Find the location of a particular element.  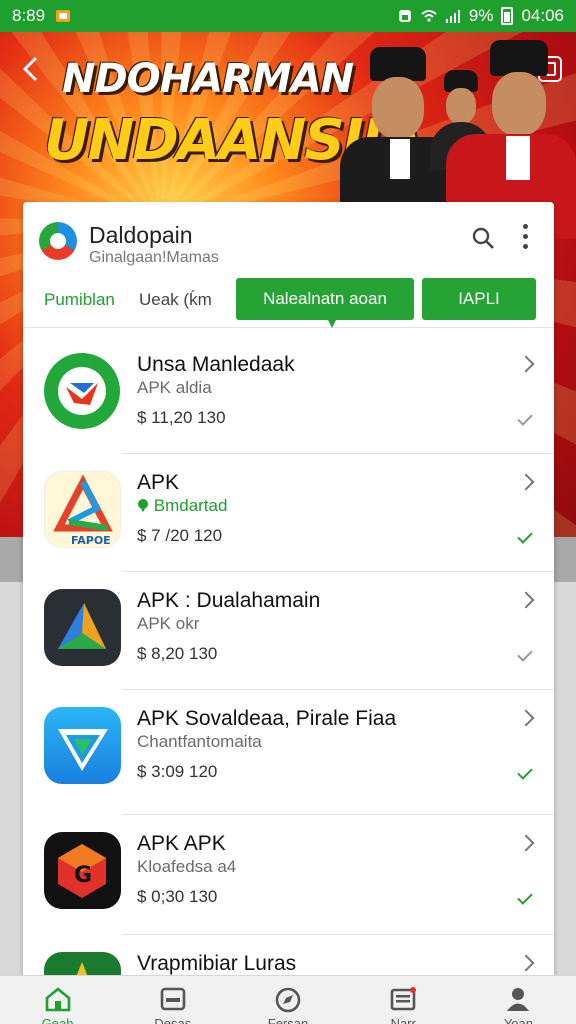

app-name-label: APK : Dualahamain is located at coordinates (229, 600).